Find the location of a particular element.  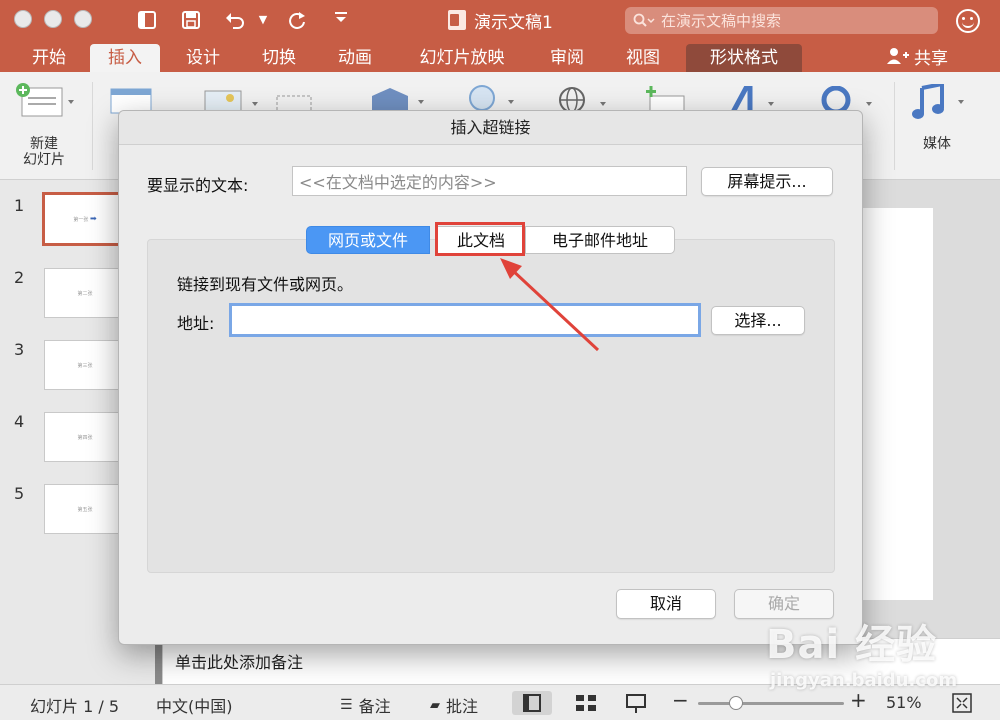

language-indicator: 中文(中国) is located at coordinates (194, 705).